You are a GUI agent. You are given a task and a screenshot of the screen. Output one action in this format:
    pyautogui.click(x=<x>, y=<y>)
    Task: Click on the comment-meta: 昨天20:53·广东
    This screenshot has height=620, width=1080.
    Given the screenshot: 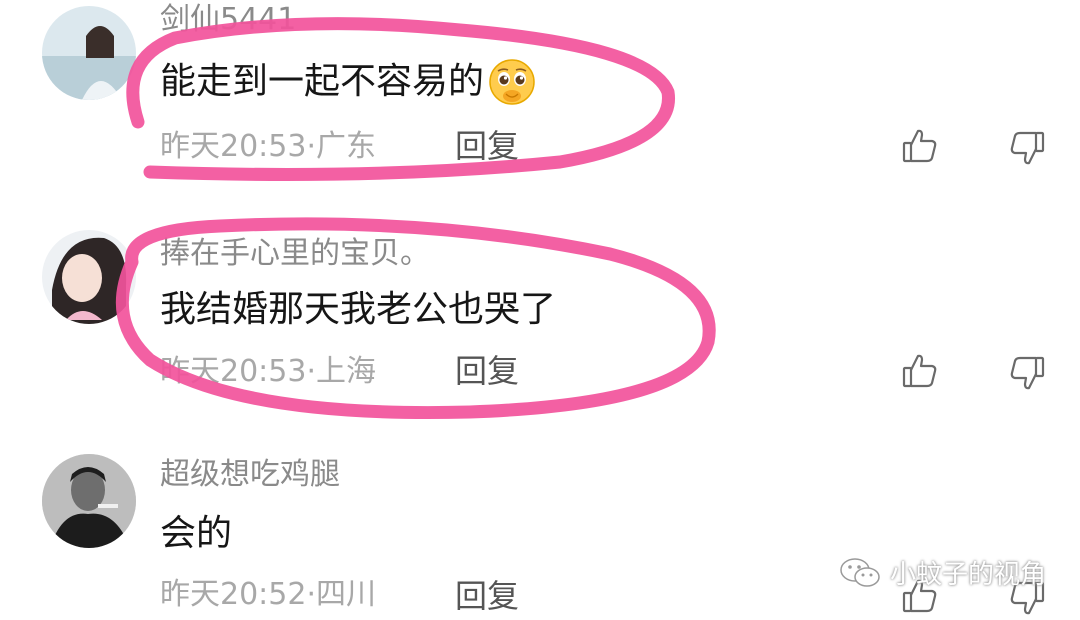 What is the action you would take?
    pyautogui.click(x=268, y=146)
    